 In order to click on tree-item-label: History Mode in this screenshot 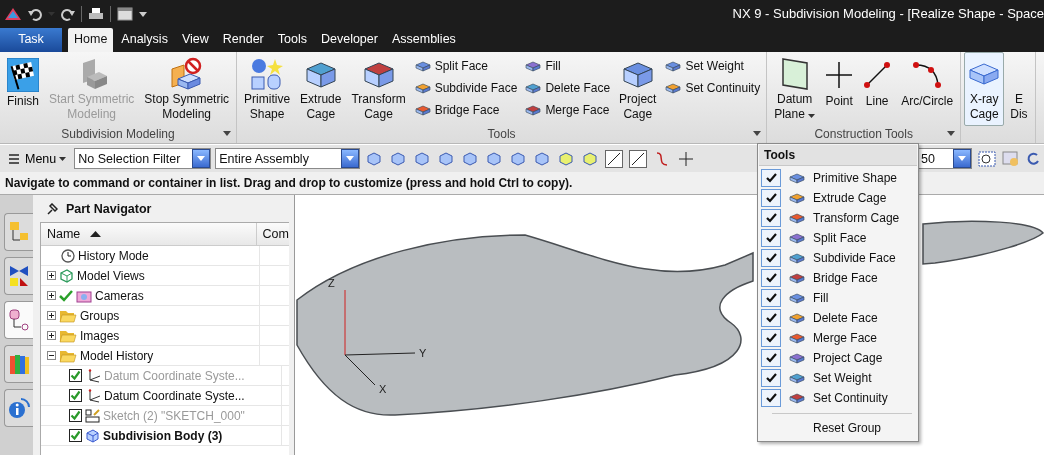, I will do `click(113, 255)`.